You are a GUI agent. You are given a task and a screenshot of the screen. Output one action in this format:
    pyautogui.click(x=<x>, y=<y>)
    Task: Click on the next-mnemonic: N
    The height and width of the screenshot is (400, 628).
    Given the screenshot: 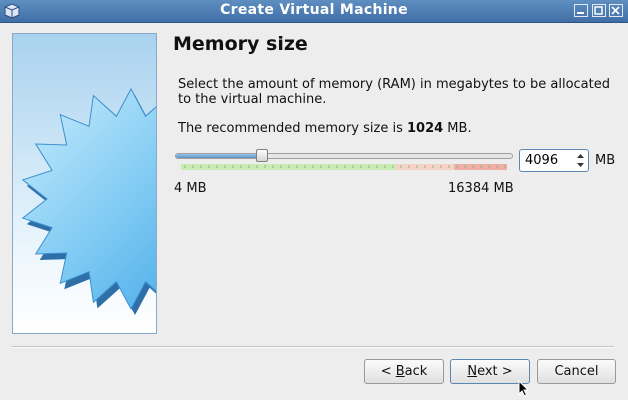 What is the action you would take?
    pyautogui.click(x=472, y=371)
    